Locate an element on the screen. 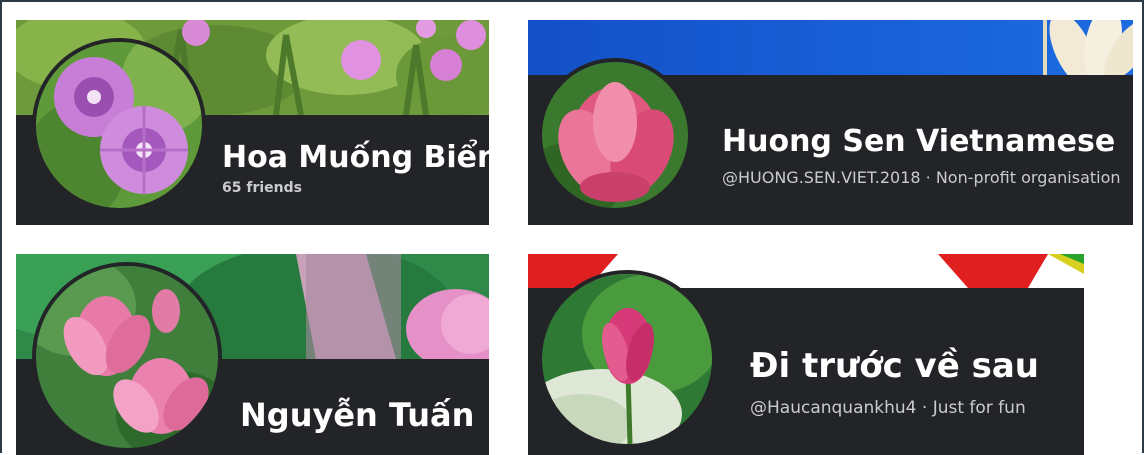  profile-name: Huong Sen Vietnamese is located at coordinates (918, 141).